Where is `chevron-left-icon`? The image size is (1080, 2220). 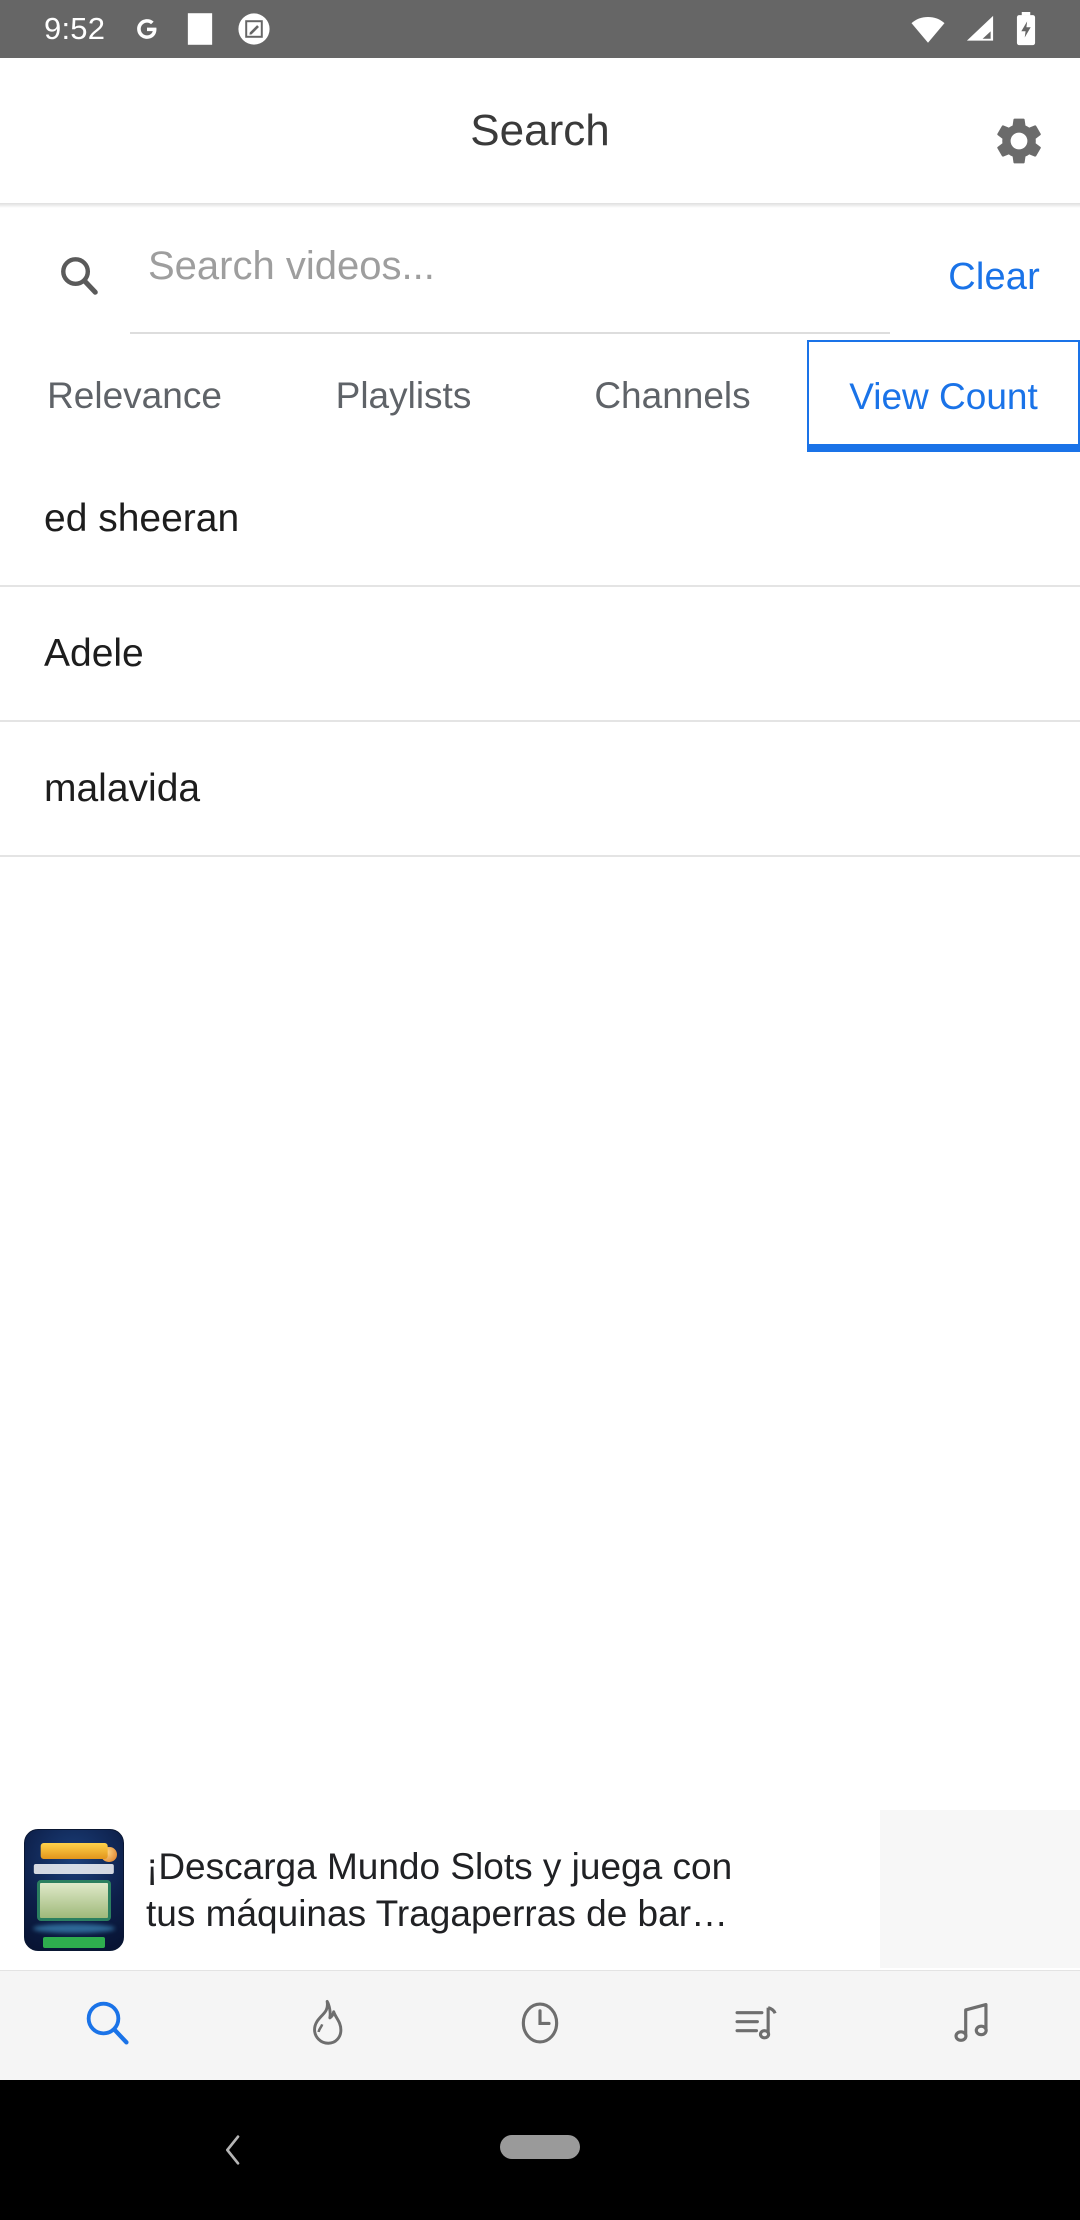 chevron-left-icon is located at coordinates (233, 2152).